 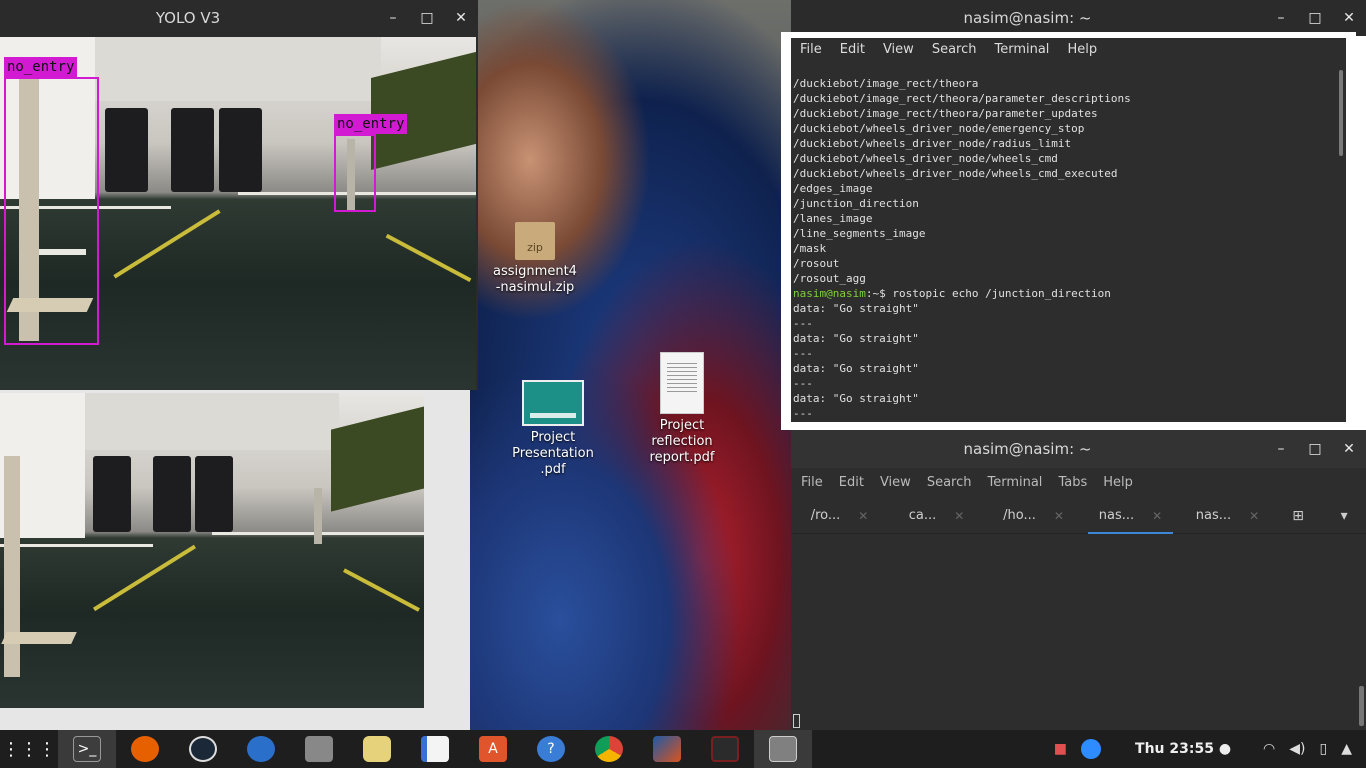 What do you see at coordinates (239, 18) in the screenshot?
I see `yolo-titlebar: YOLO V3 – □ ✕` at bounding box center [239, 18].